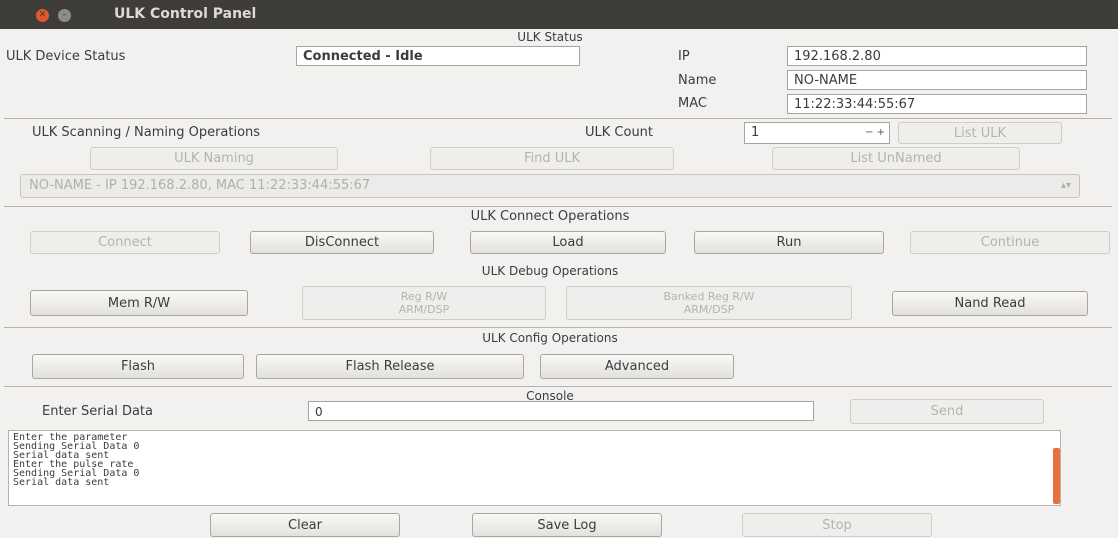 The height and width of the screenshot is (538, 1118). What do you see at coordinates (789, 242) in the screenshot?
I see `run-button: Run` at bounding box center [789, 242].